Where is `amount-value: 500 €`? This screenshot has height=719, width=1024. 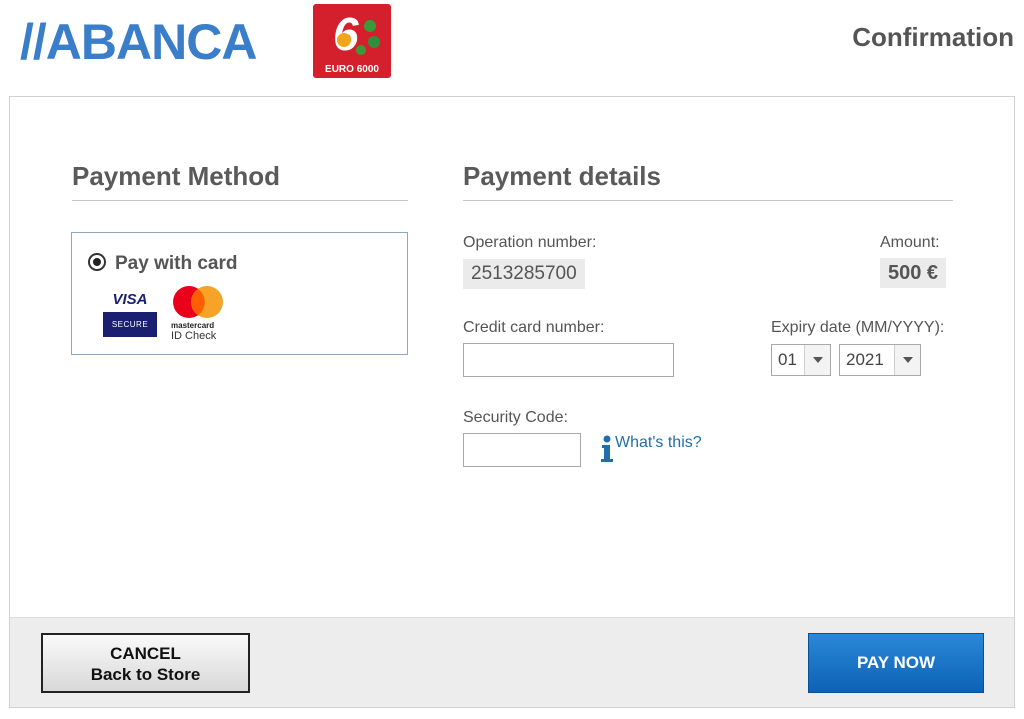
amount-value: 500 € is located at coordinates (913, 273).